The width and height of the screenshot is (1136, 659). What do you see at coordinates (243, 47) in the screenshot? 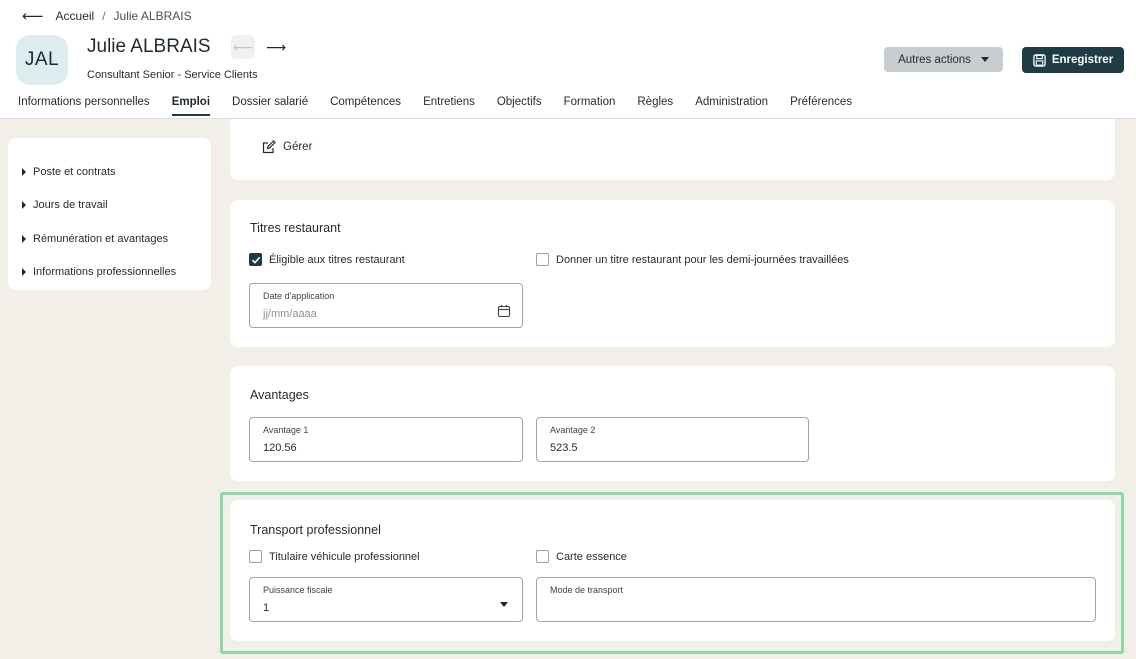
I see `previous-employee-arrow-icon: ⟵` at bounding box center [243, 47].